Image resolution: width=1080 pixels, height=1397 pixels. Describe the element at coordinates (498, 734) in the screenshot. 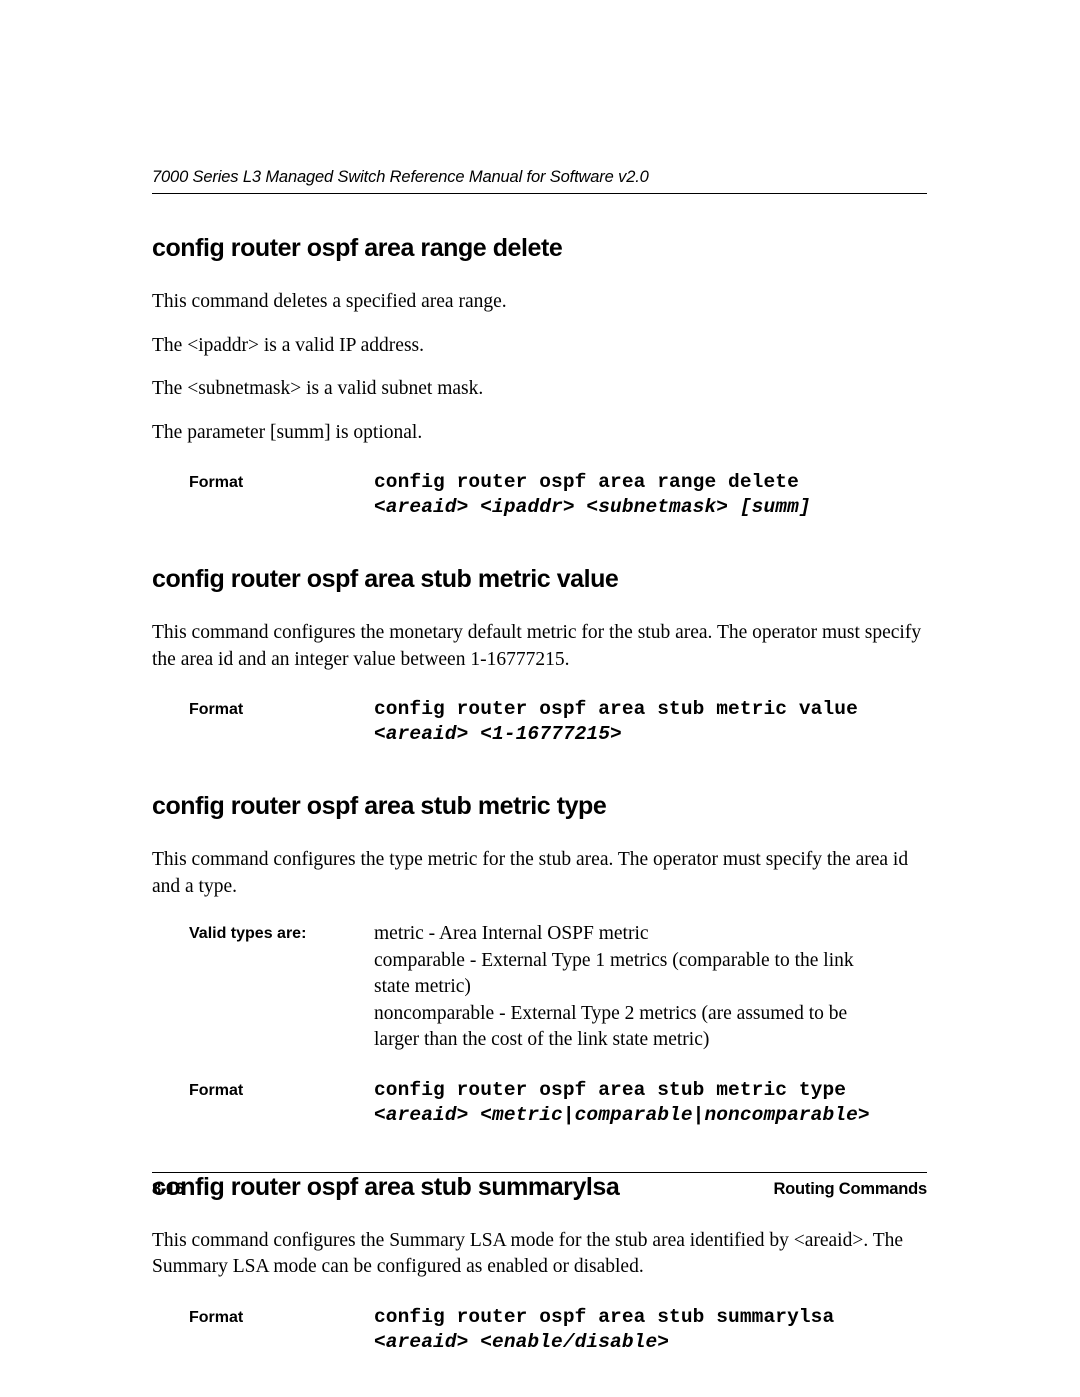

I see `format-arguments: <areaid> <1-16777215>` at that location.